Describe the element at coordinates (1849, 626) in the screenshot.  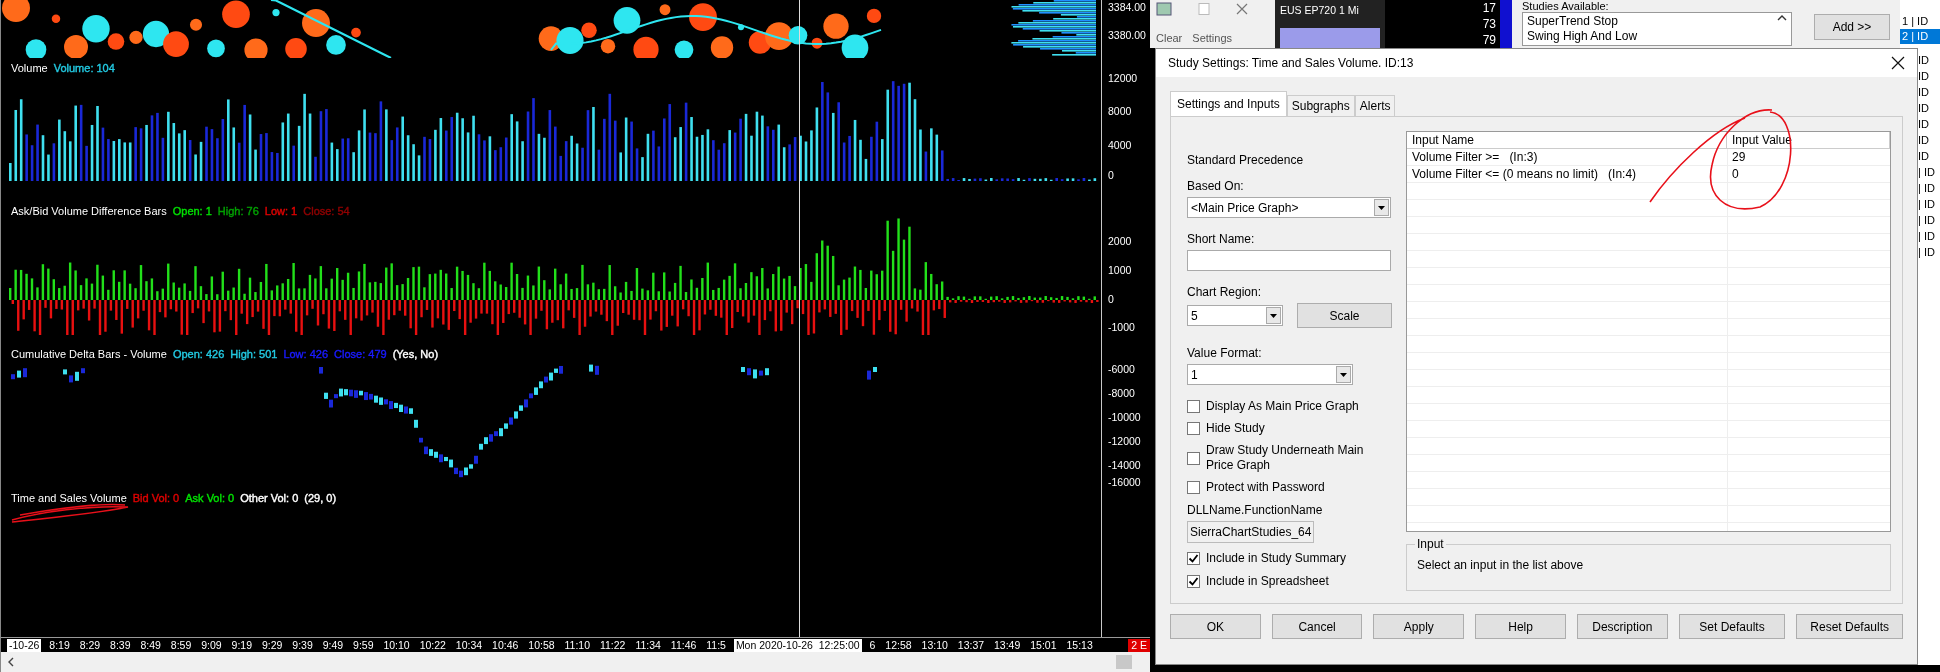
I see `dialog-button: Reset Defaults` at that location.